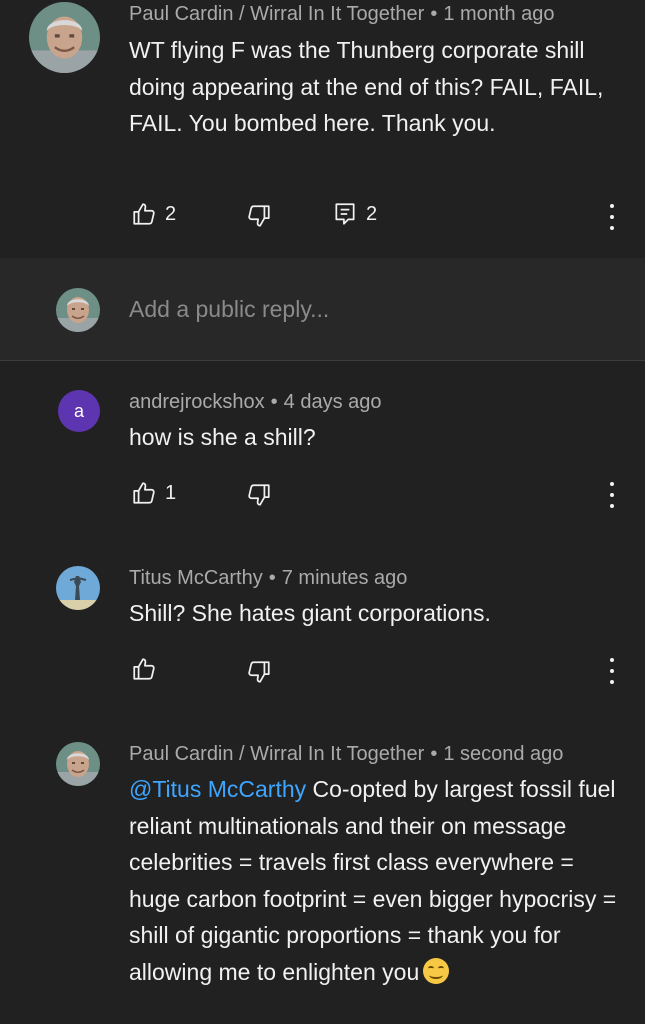  What do you see at coordinates (268, 578) in the screenshot?
I see `comment-meta: Titus McCarthy • 7 minutes ago` at bounding box center [268, 578].